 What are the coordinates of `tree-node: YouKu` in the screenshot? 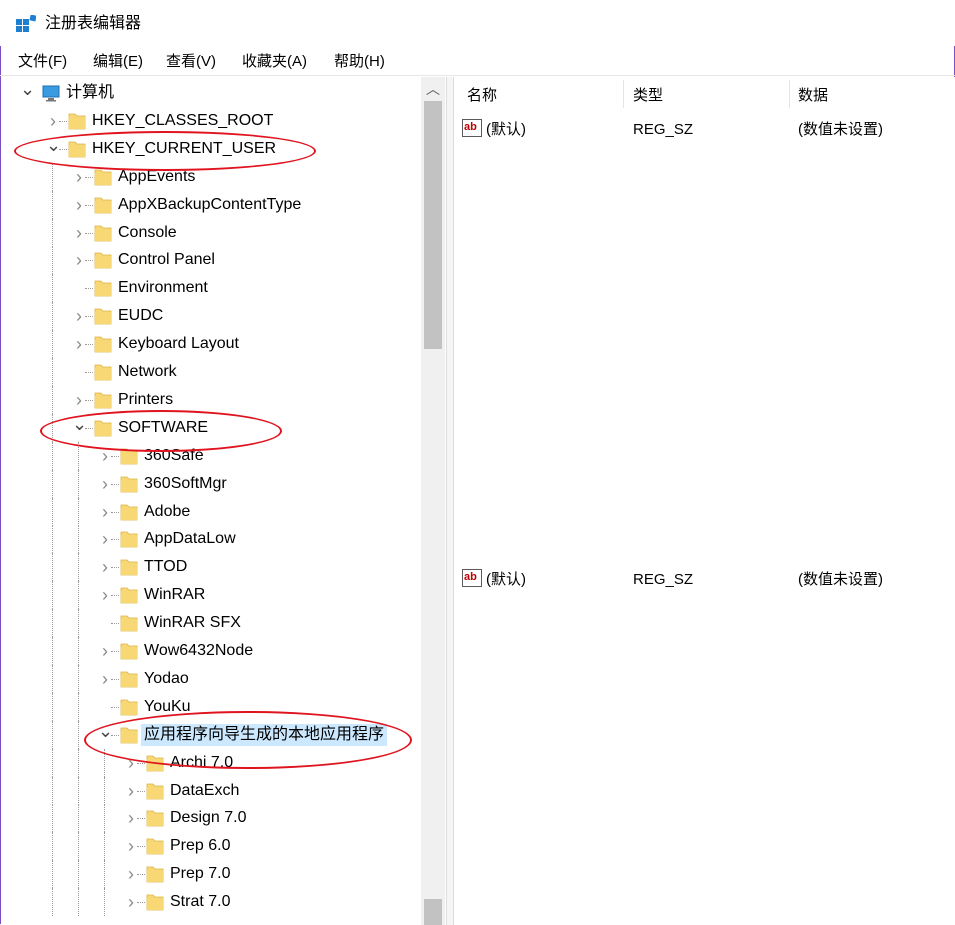 It's located at (215, 706).